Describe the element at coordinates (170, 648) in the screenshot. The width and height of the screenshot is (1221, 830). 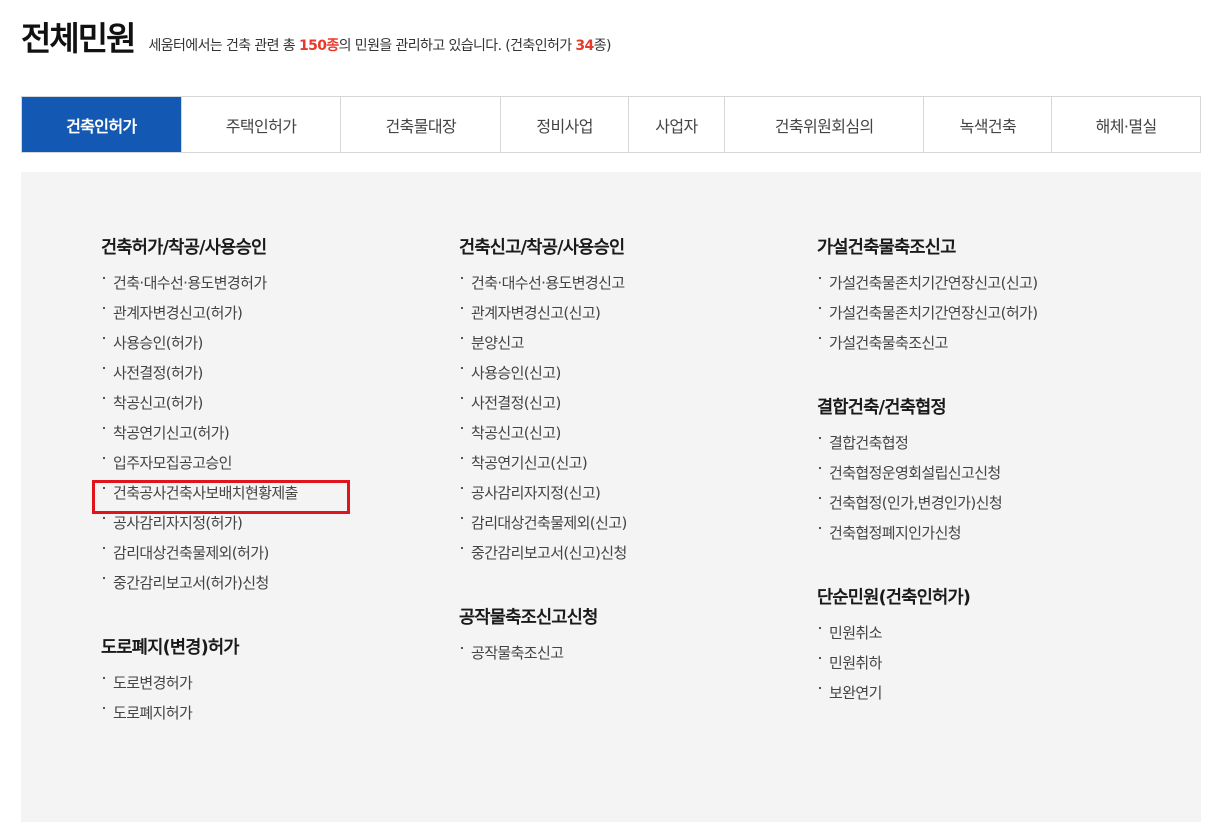
I see `group-title: 도로폐지(변경)허가` at that location.